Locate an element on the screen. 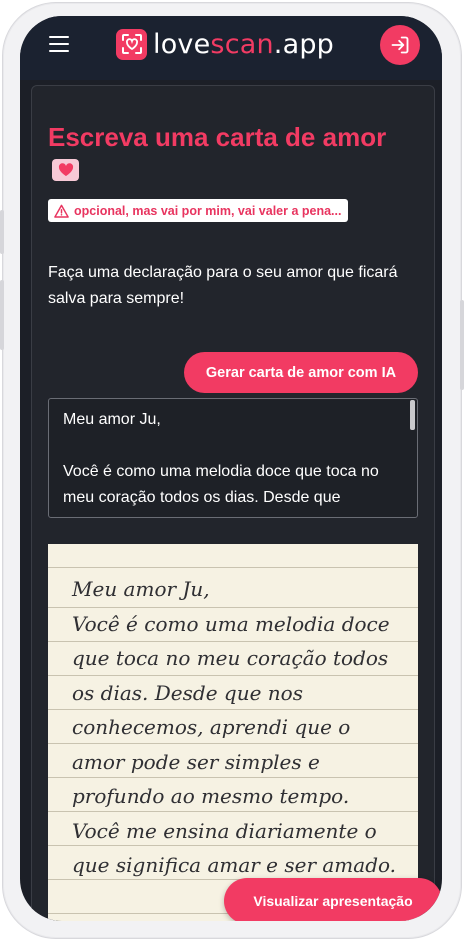 This screenshot has height=941, width=464. heart-letter-icon is located at coordinates (65, 170).